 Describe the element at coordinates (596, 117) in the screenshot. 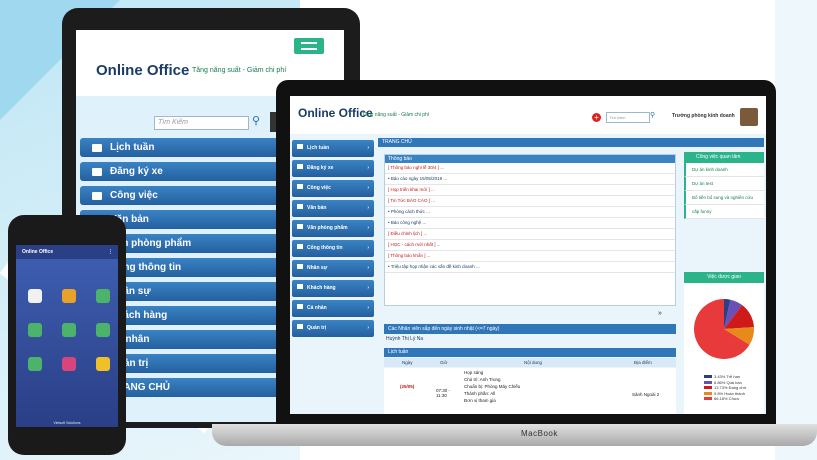

I see `add-icon: +` at that location.